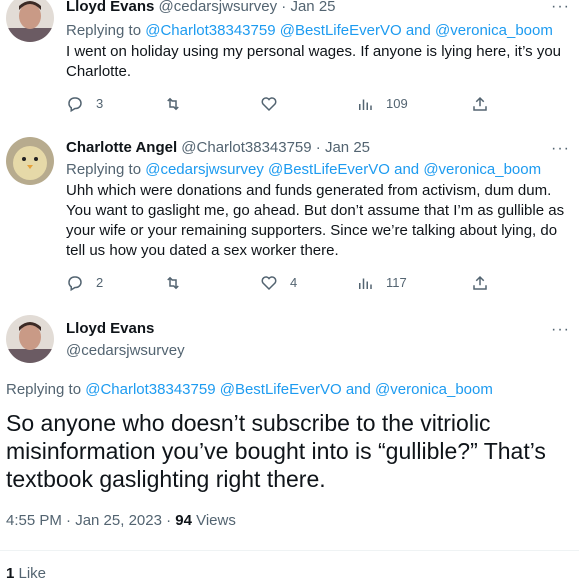 This screenshot has height=584, width=579. I want to click on likes-summary: 1 Like, so click(26, 573).